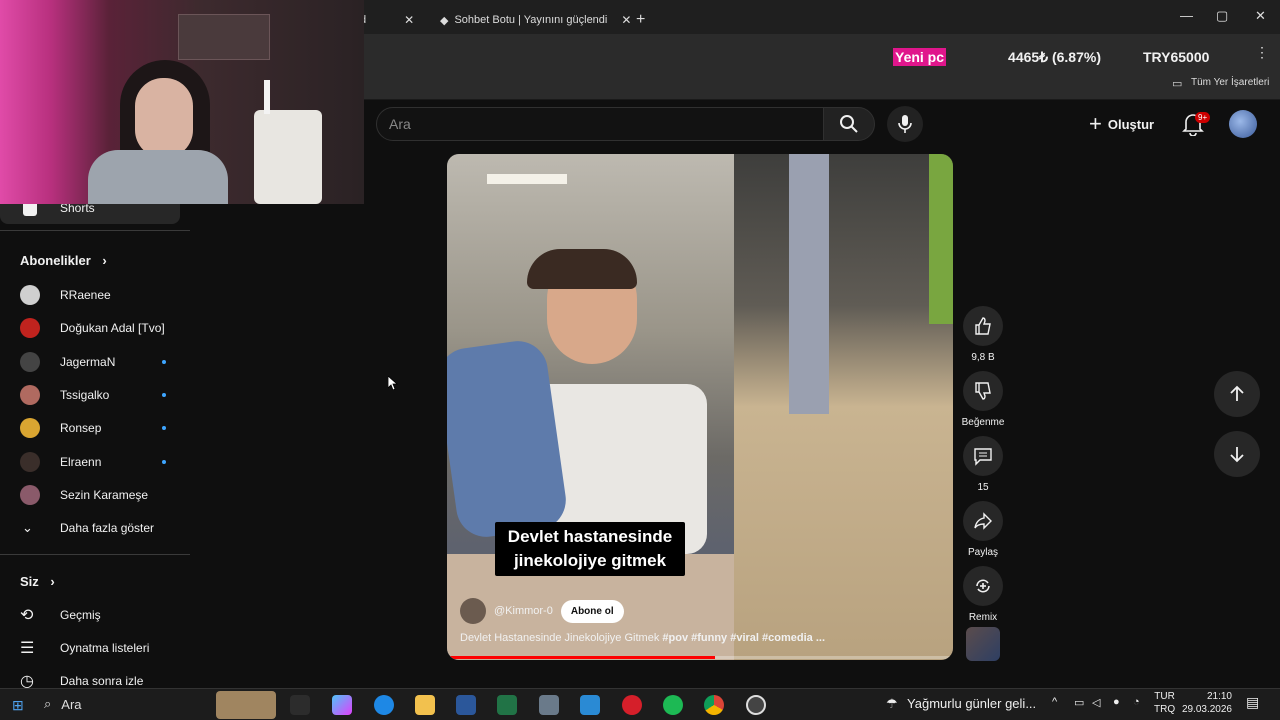 Image resolution: width=1280 pixels, height=720 pixels. Describe the element at coordinates (714, 705) in the screenshot. I see `chrome-icon` at that location.